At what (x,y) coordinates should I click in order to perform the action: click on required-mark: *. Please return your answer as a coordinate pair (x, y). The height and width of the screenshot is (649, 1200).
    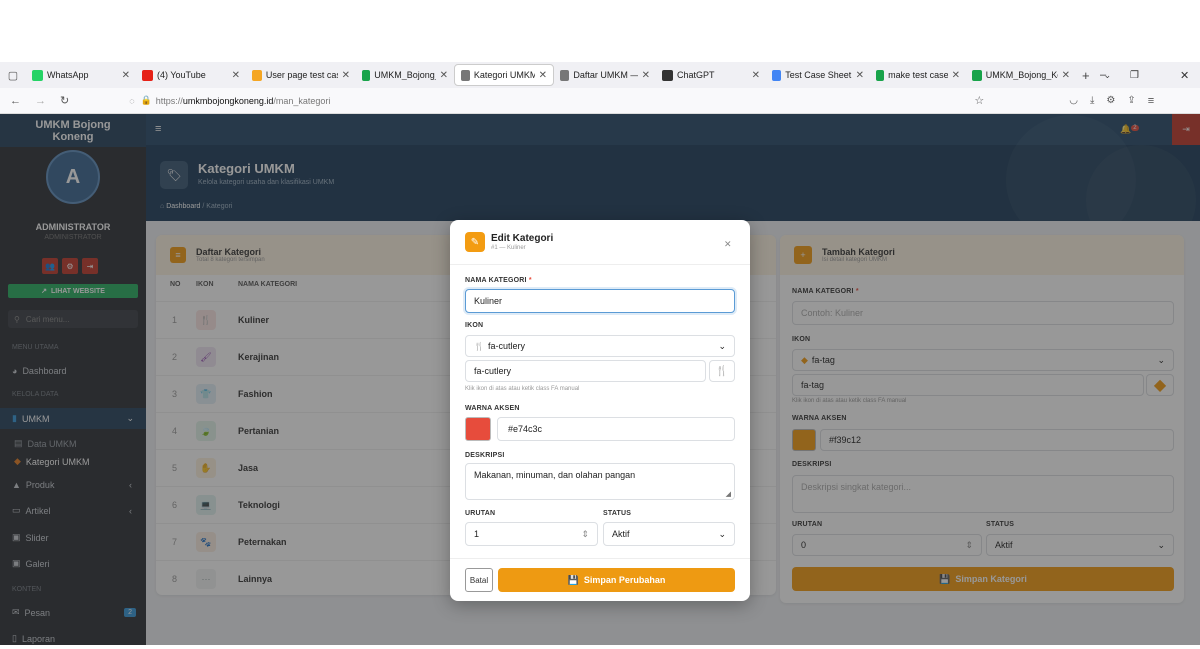
    Looking at the image, I should click on (530, 280).